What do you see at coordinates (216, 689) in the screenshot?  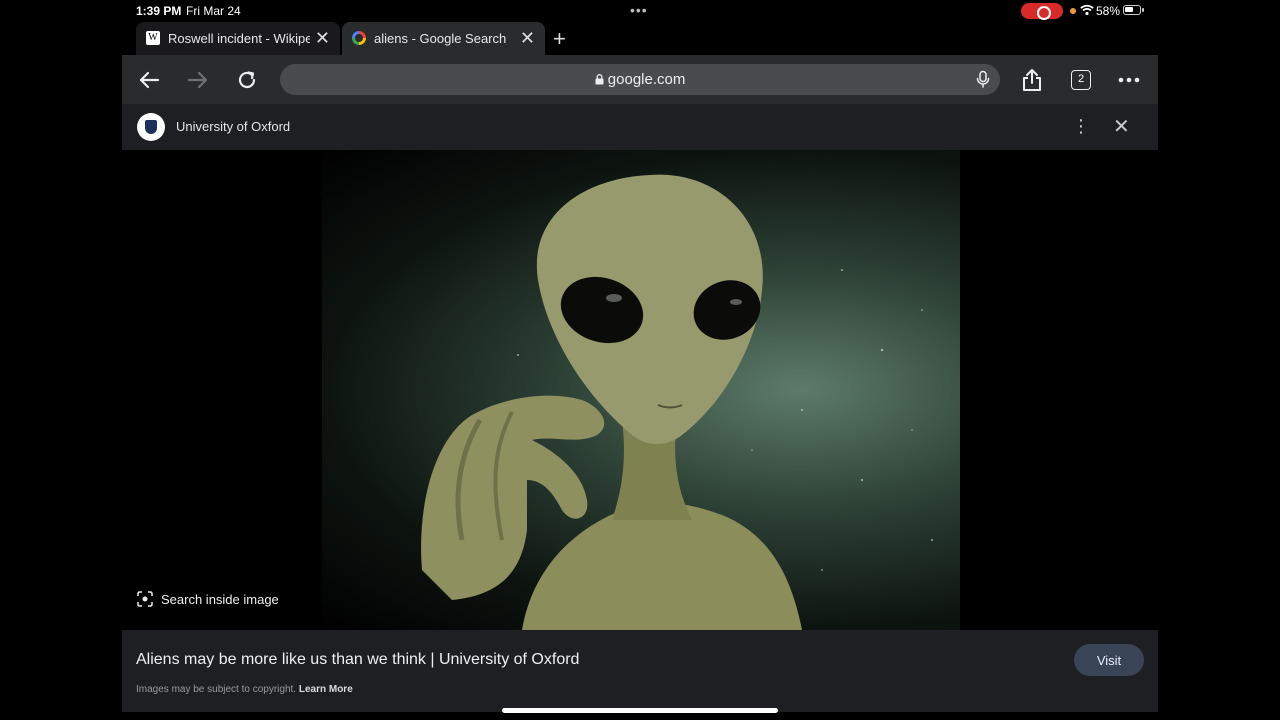 I see `copyright-text: Images may be subject to copyright.` at bounding box center [216, 689].